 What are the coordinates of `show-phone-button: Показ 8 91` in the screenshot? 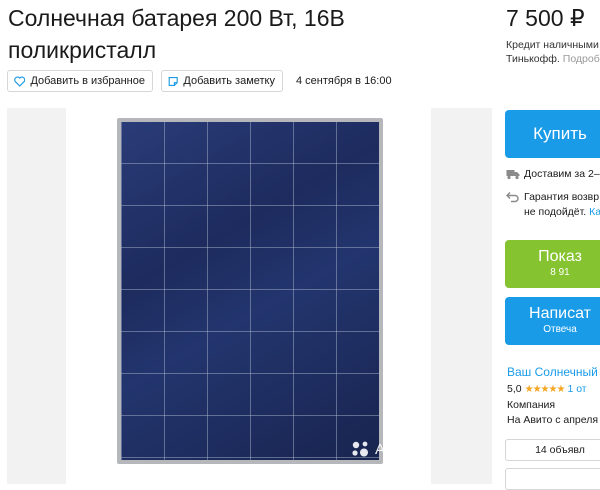 It's located at (552, 264).